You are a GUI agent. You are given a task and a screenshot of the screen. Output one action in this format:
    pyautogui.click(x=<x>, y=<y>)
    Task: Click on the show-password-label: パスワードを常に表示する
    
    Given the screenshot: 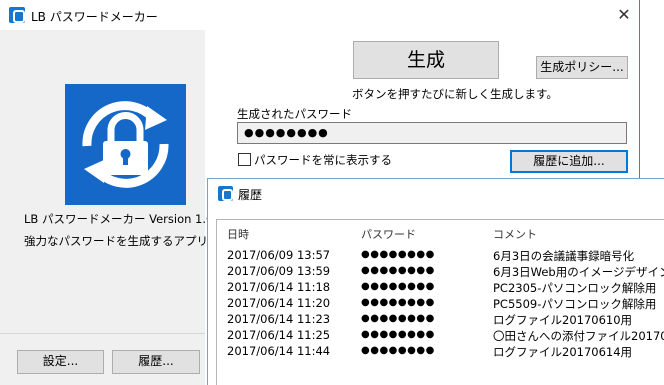 What is the action you would take?
    pyautogui.click(x=323, y=160)
    